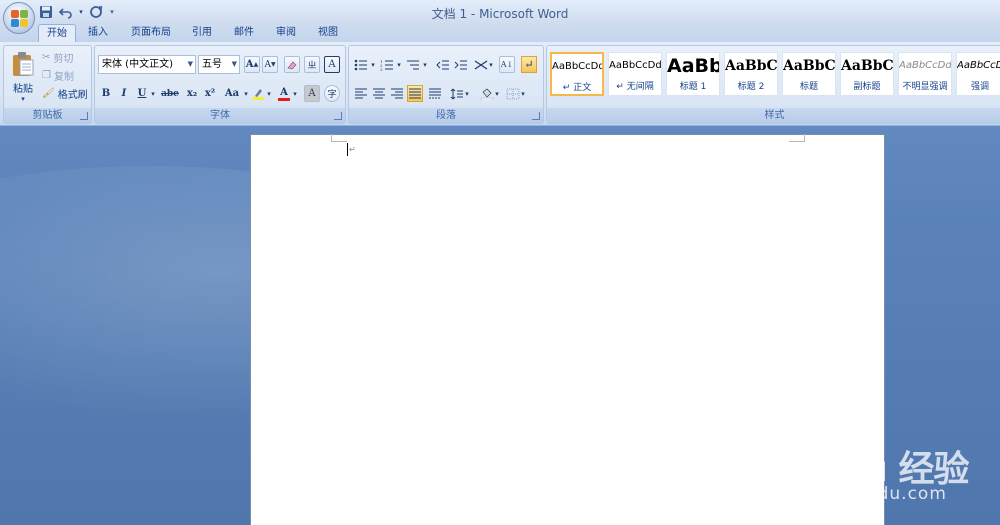  I want to click on character-border-button: A, so click(332, 64).